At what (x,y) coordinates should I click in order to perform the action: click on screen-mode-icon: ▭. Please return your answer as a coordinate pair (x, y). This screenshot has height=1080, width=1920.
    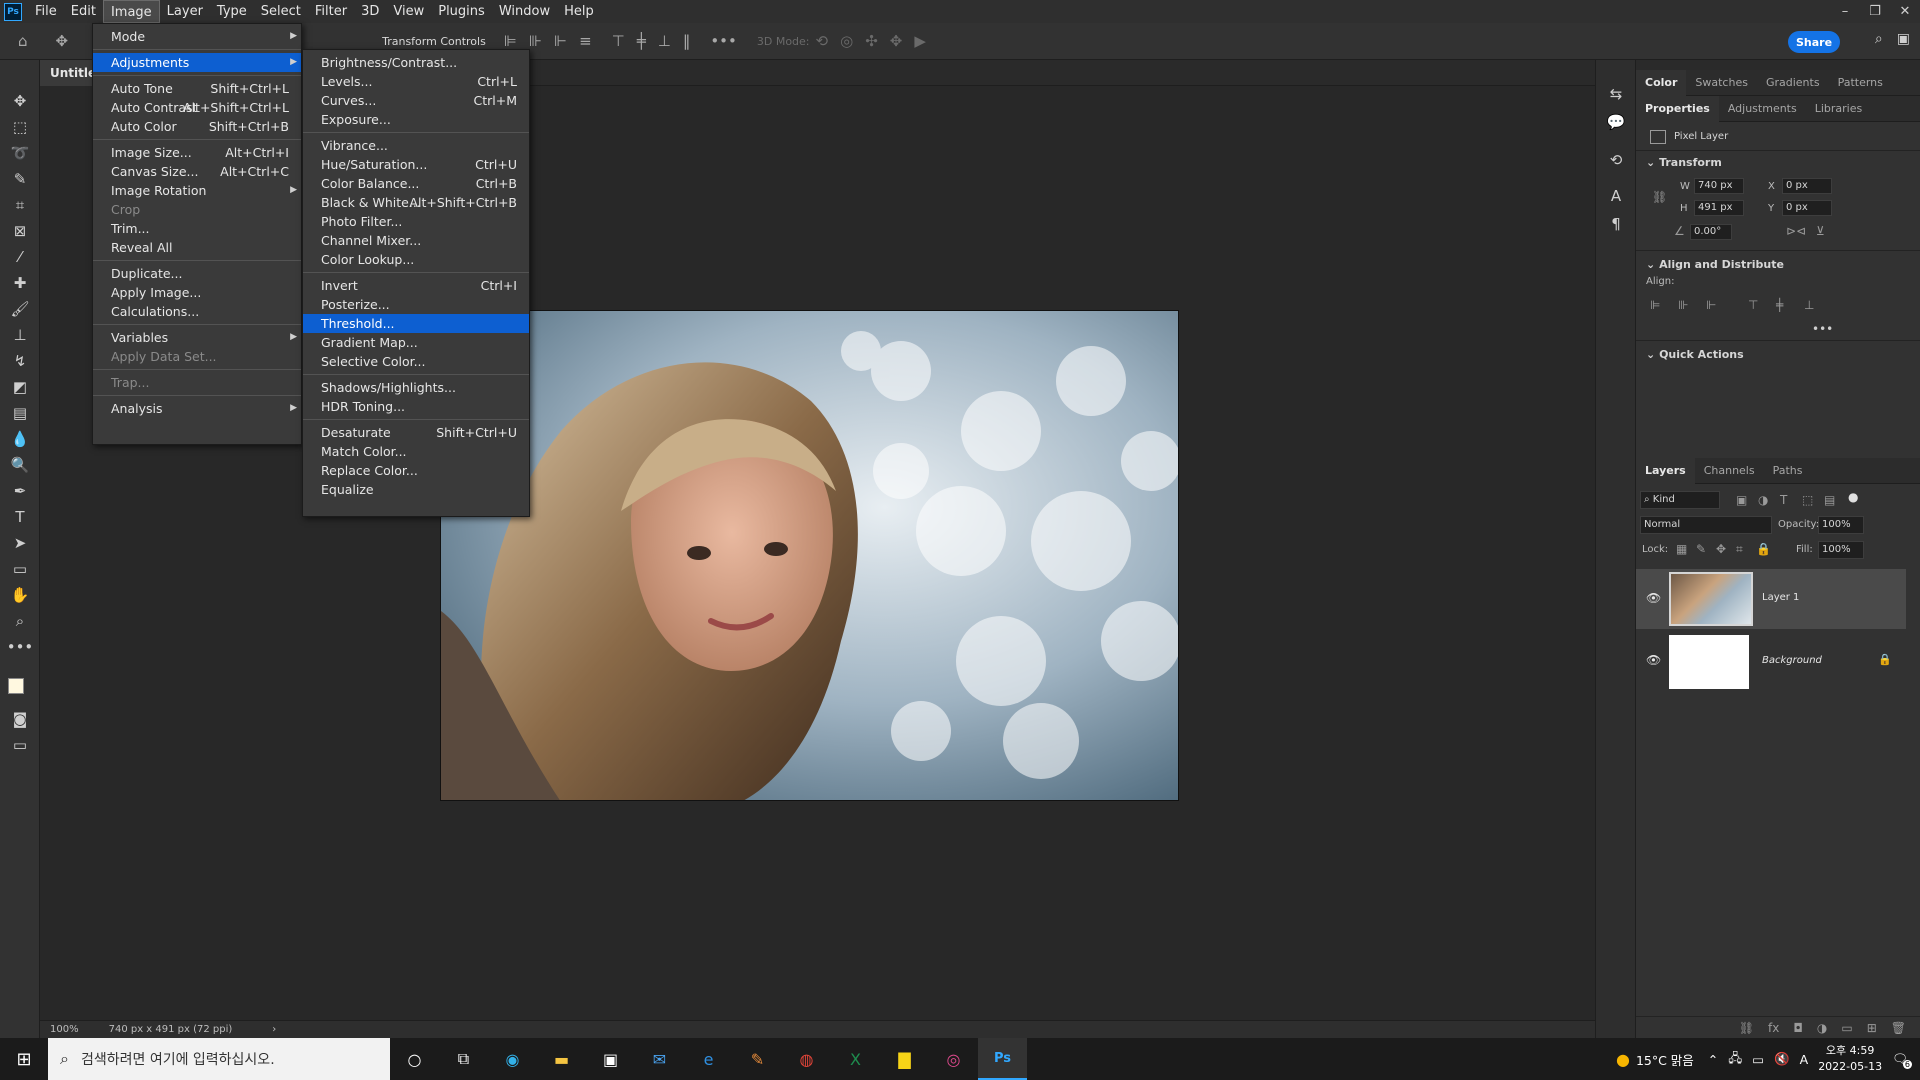
    Looking at the image, I should click on (20, 745).